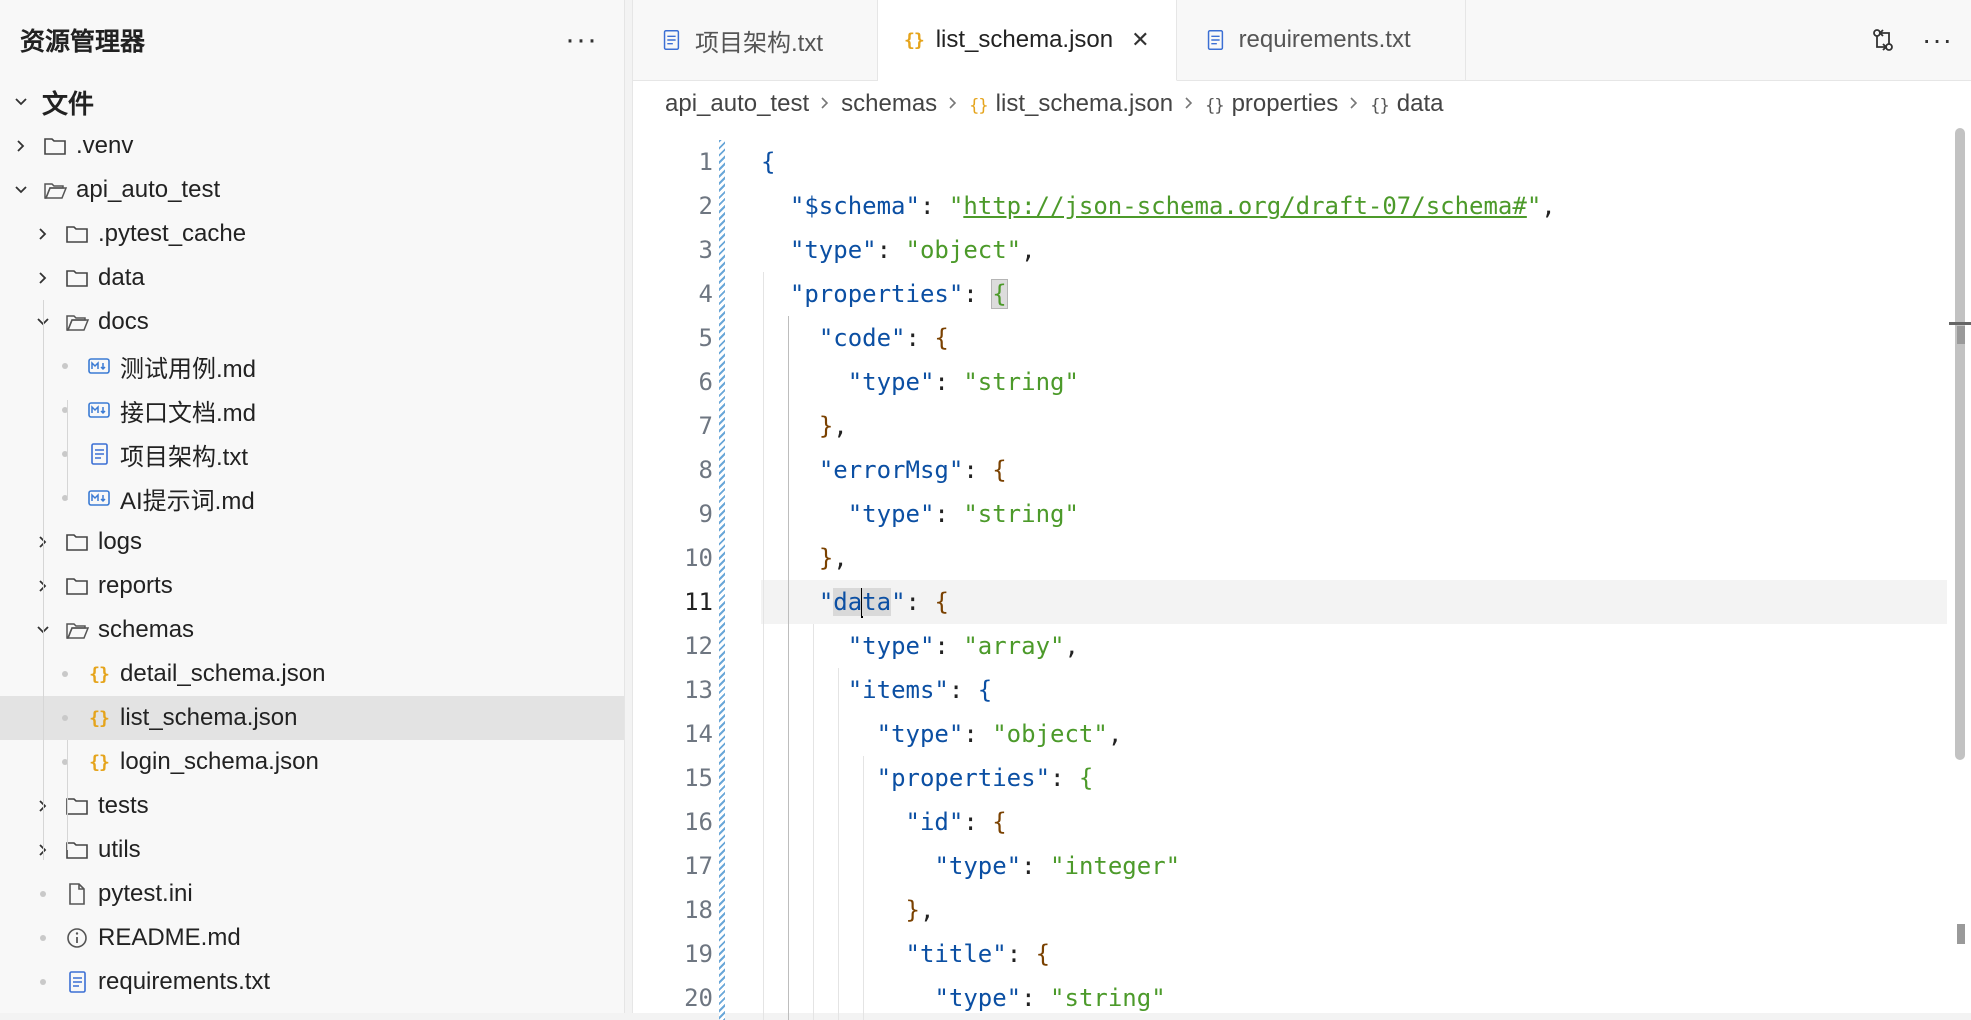  Describe the element at coordinates (698, 646) in the screenshot. I see `line-number: 12` at that location.